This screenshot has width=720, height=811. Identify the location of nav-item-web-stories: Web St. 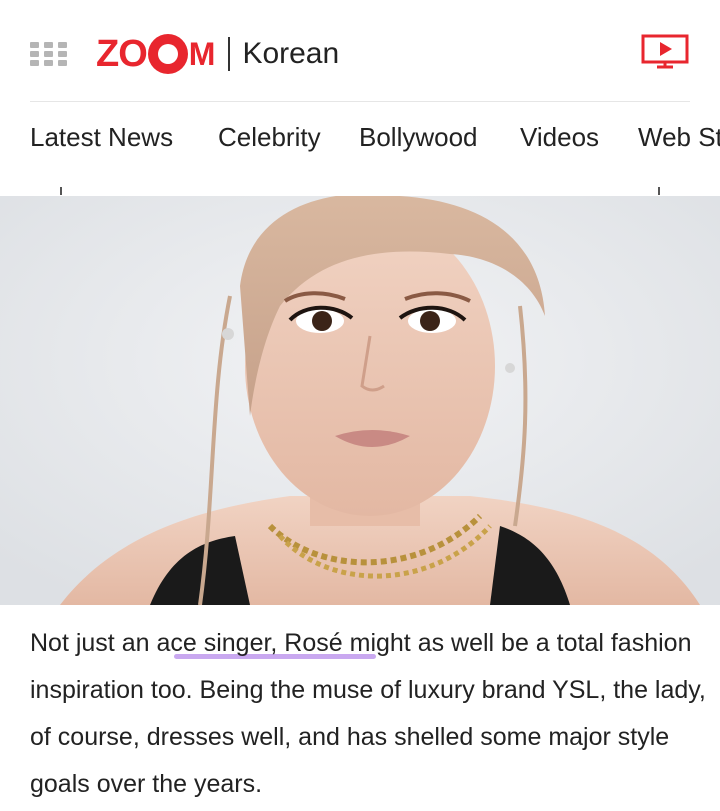
(679, 137).